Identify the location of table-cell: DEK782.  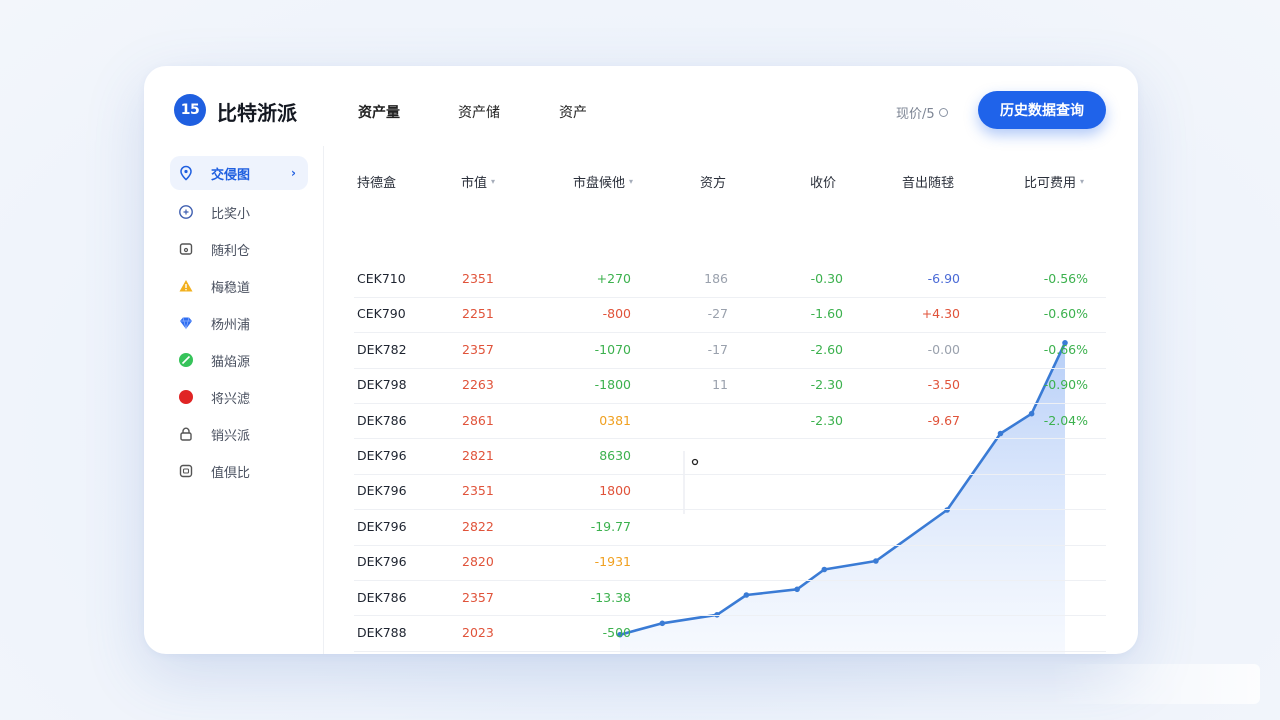
(382, 349).